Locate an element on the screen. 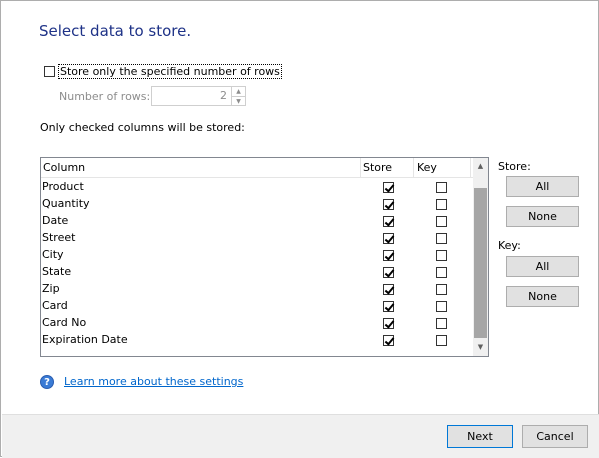 The height and width of the screenshot is (458, 599). num-rows-label: Number of rows: is located at coordinates (105, 96).